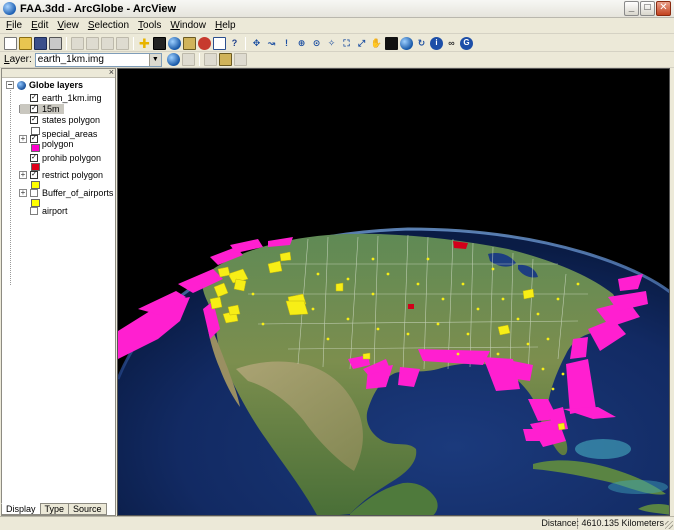 Image resolution: width=674 pixels, height=530 pixels. What do you see at coordinates (256, 43) in the screenshot?
I see `navigate-icon: ✥` at bounding box center [256, 43].